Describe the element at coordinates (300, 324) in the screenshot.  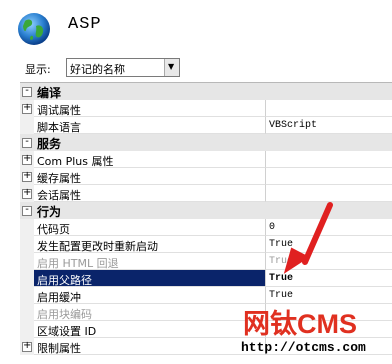
I see `watermark-logo: 网钛CMS` at that location.